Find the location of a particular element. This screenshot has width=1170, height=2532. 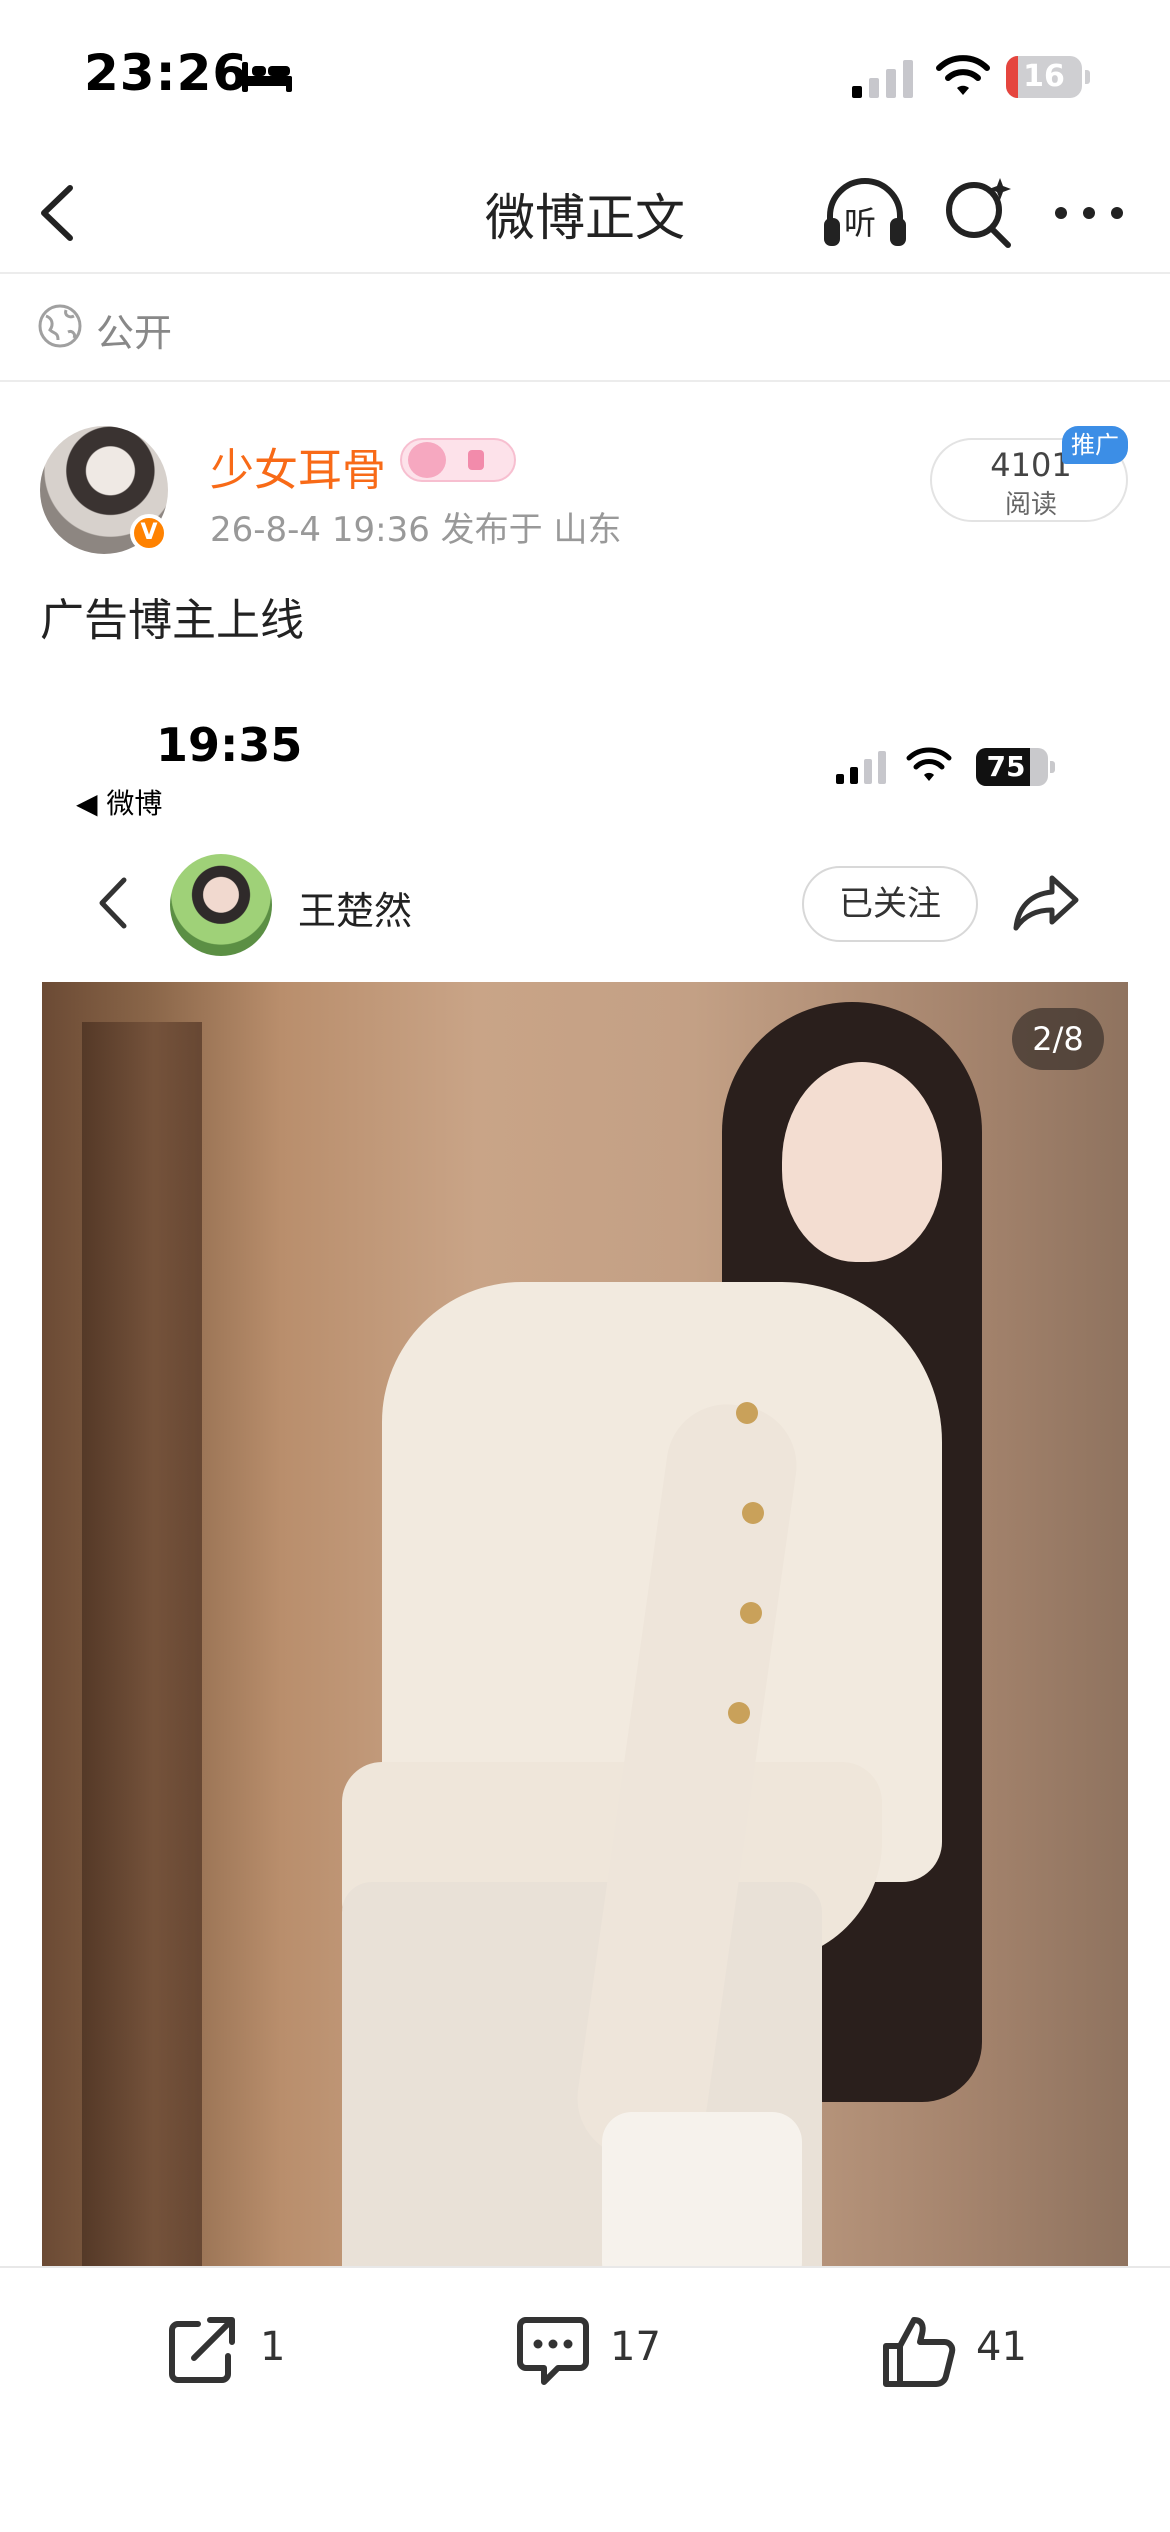

embedded-wifi-icon is located at coordinates (929, 764).